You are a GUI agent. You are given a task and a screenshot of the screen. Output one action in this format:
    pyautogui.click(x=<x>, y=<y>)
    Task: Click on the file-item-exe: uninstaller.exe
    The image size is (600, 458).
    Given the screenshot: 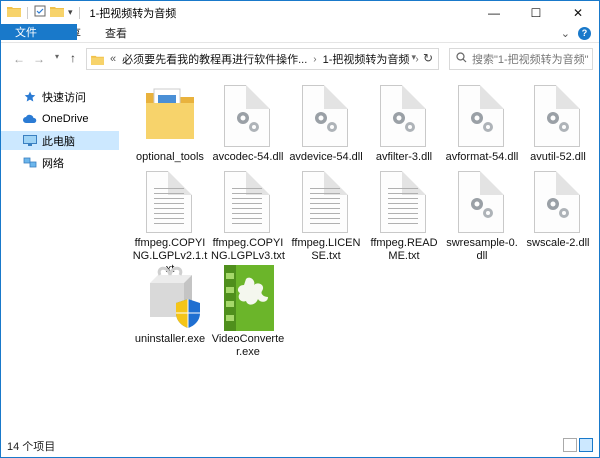 What is the action you would take?
    pyautogui.click(x=170, y=305)
    